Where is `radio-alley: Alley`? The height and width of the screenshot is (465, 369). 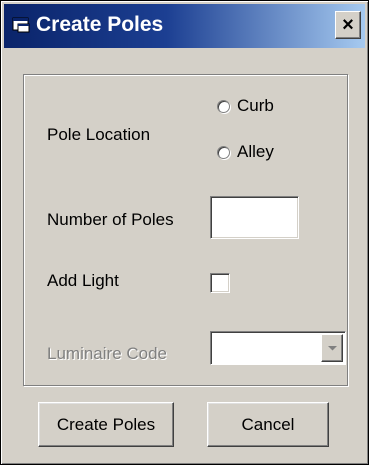
radio-alley: Alley is located at coordinates (245, 152).